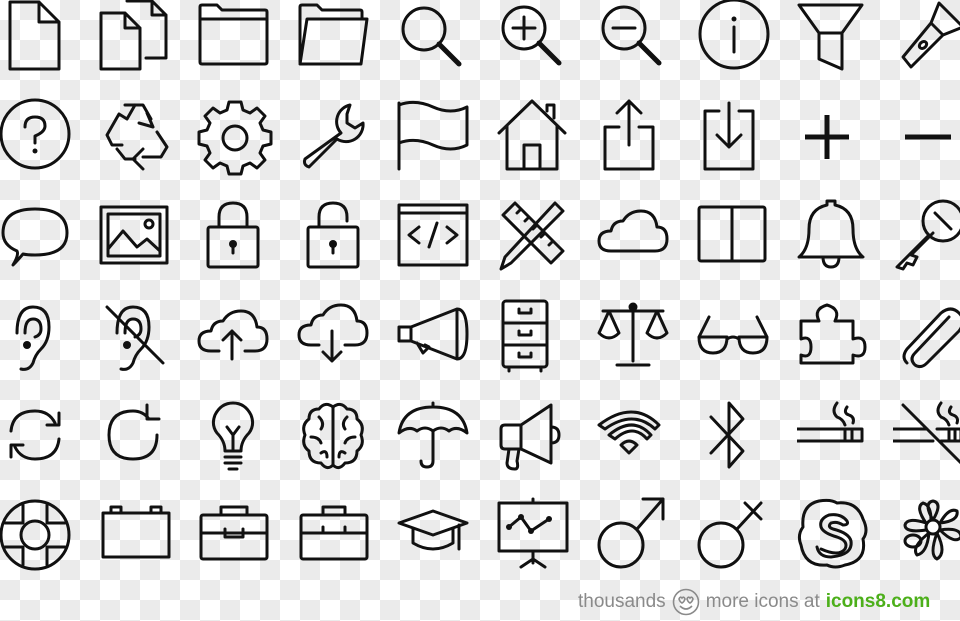 The image size is (960, 621). Describe the element at coordinates (837, 537) in the screenshot. I see `skype-icon` at that location.